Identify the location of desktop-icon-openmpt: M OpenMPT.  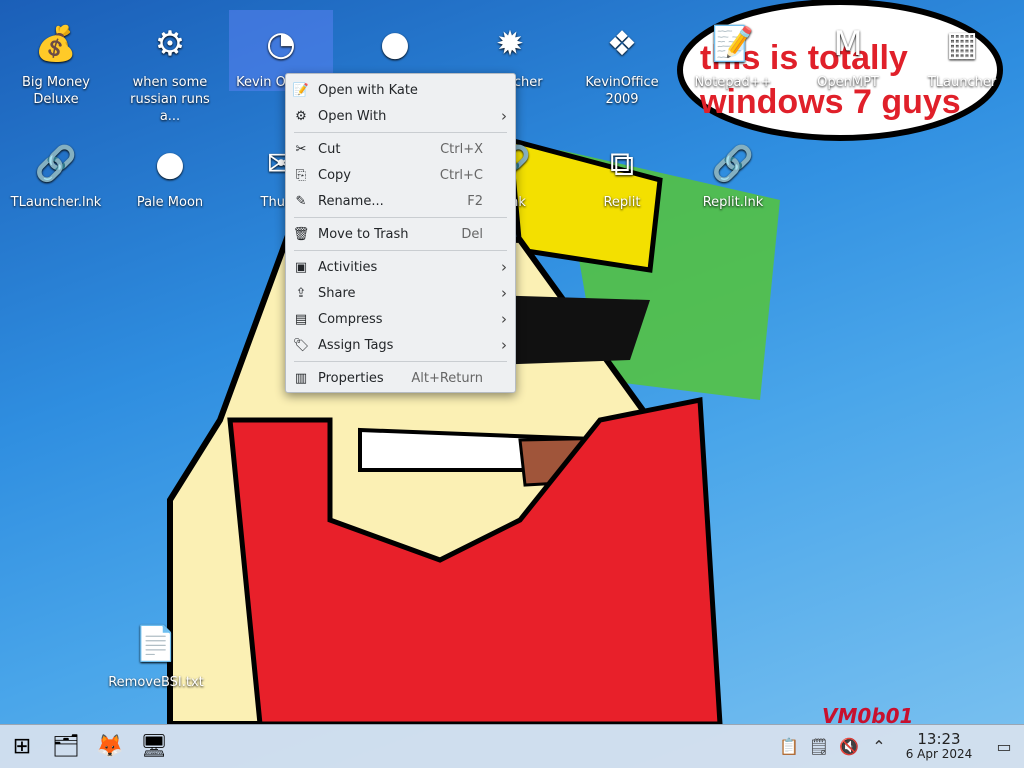
(848, 50).